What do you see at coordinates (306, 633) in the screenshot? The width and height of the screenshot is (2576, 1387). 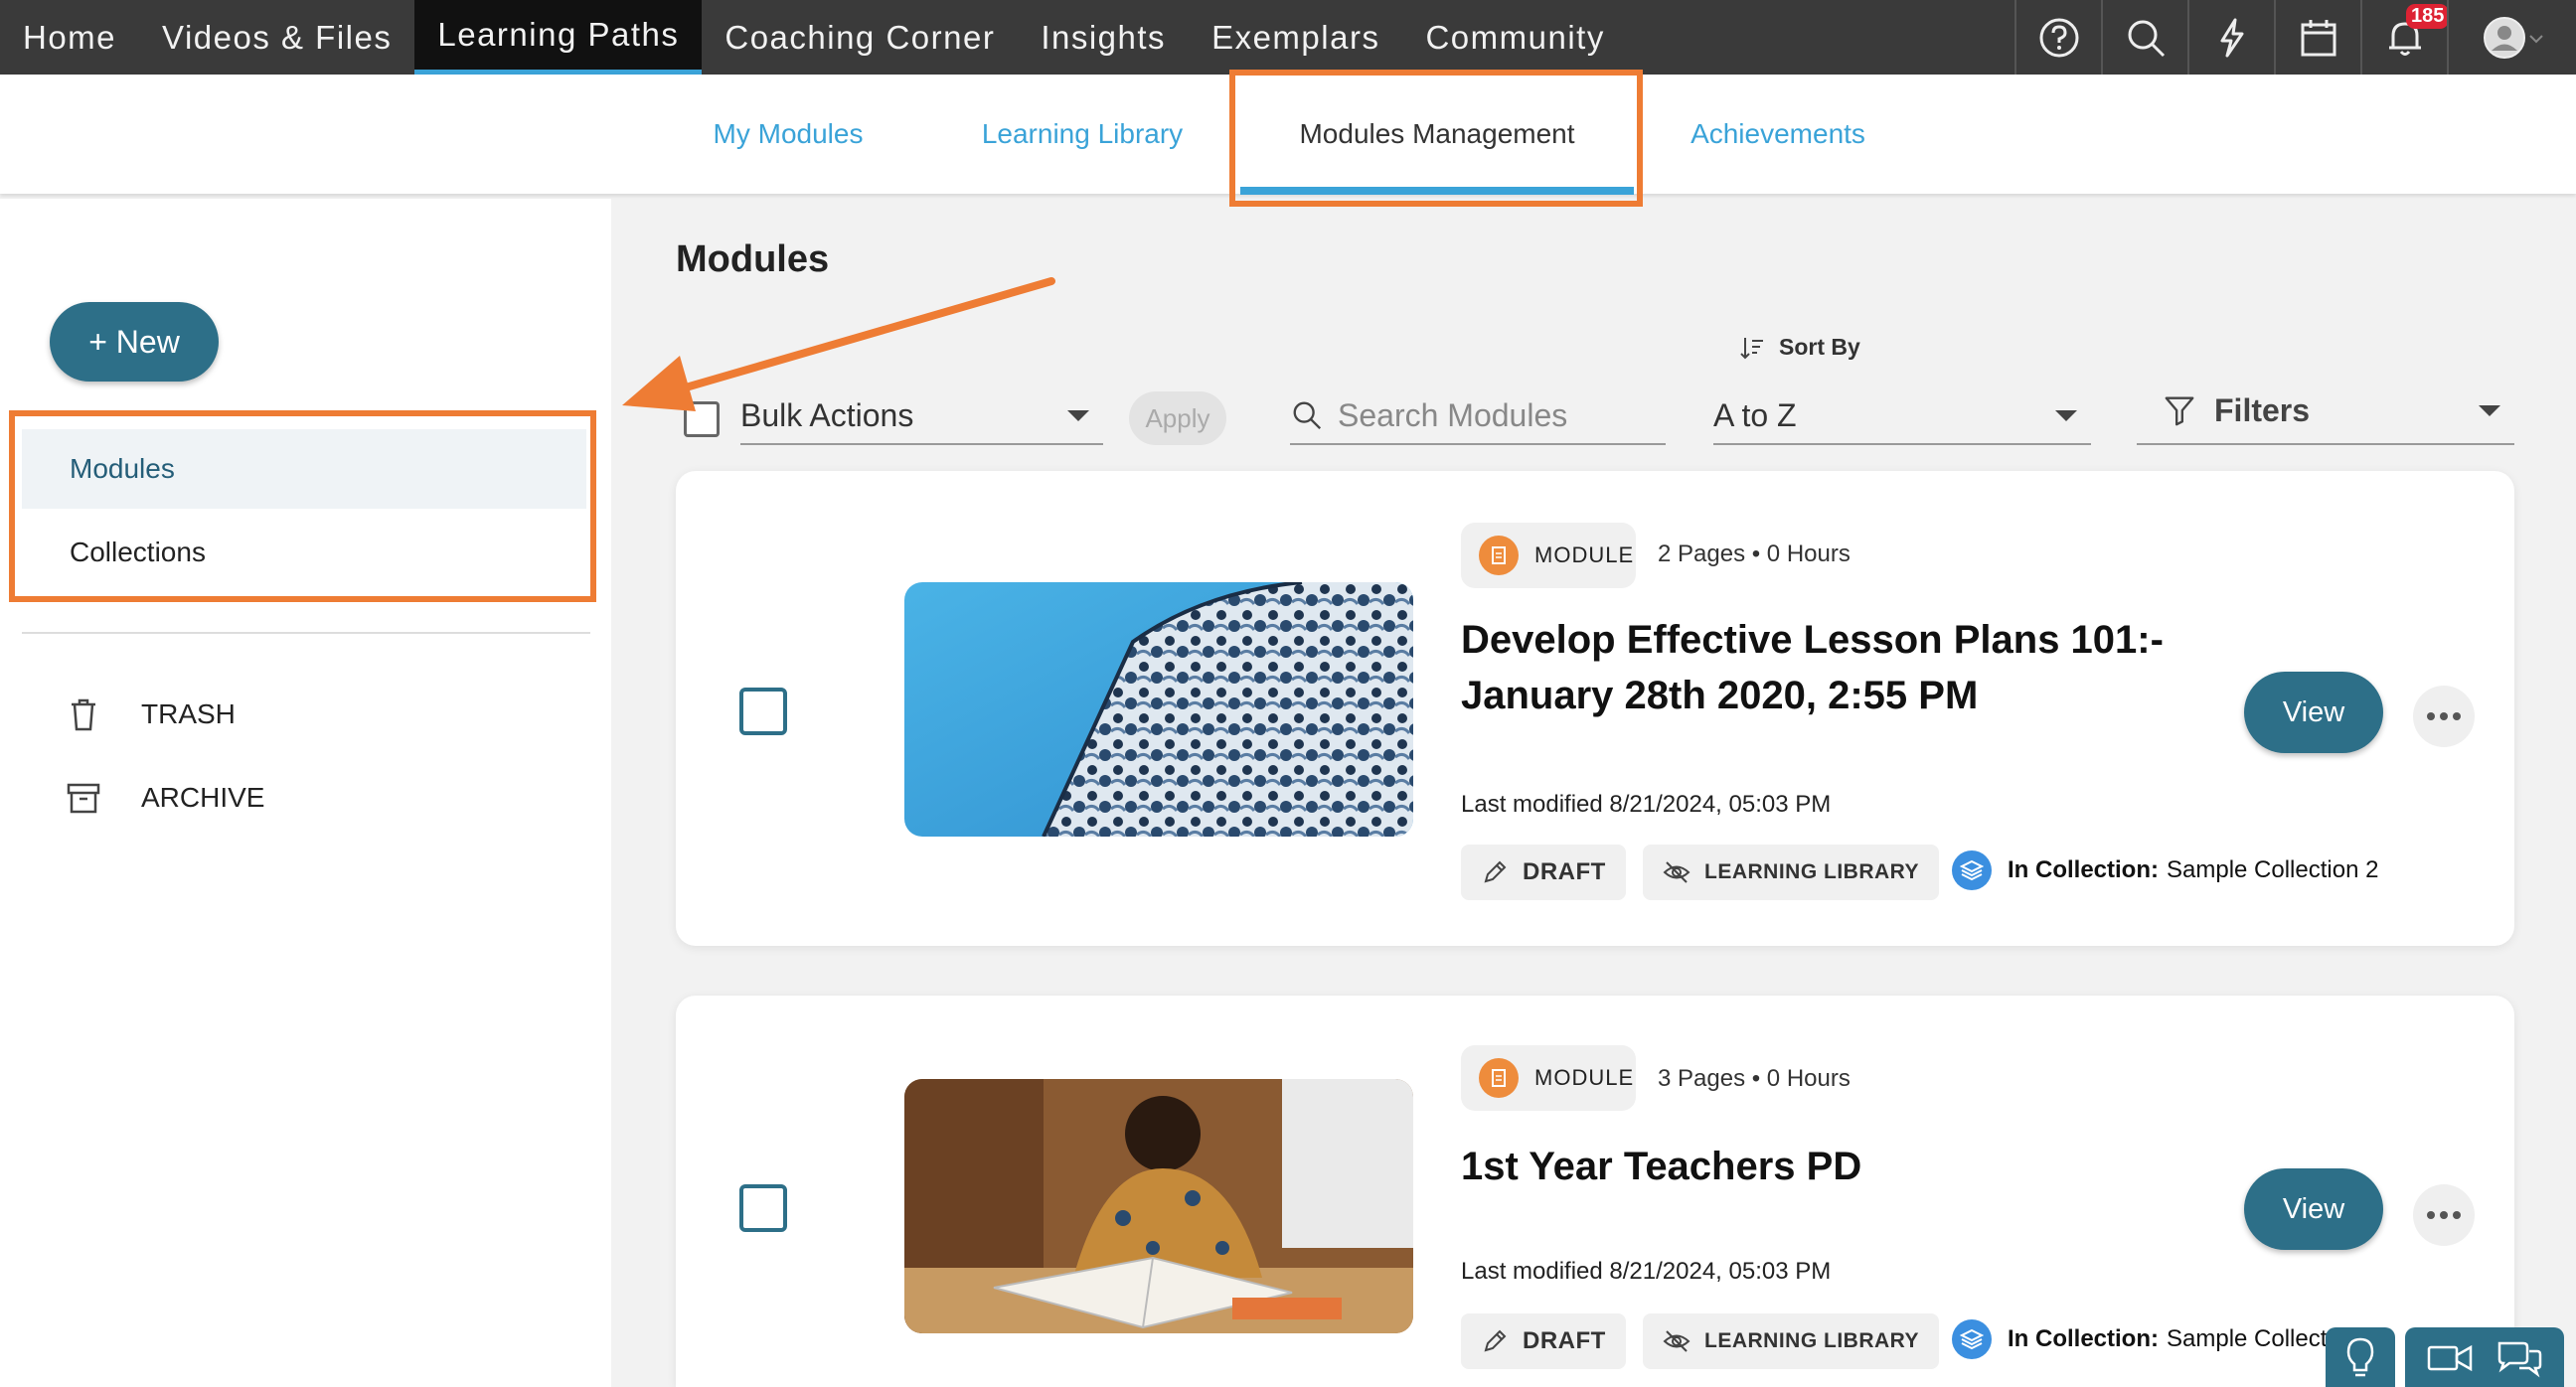 I see `sidebar-divider` at bounding box center [306, 633].